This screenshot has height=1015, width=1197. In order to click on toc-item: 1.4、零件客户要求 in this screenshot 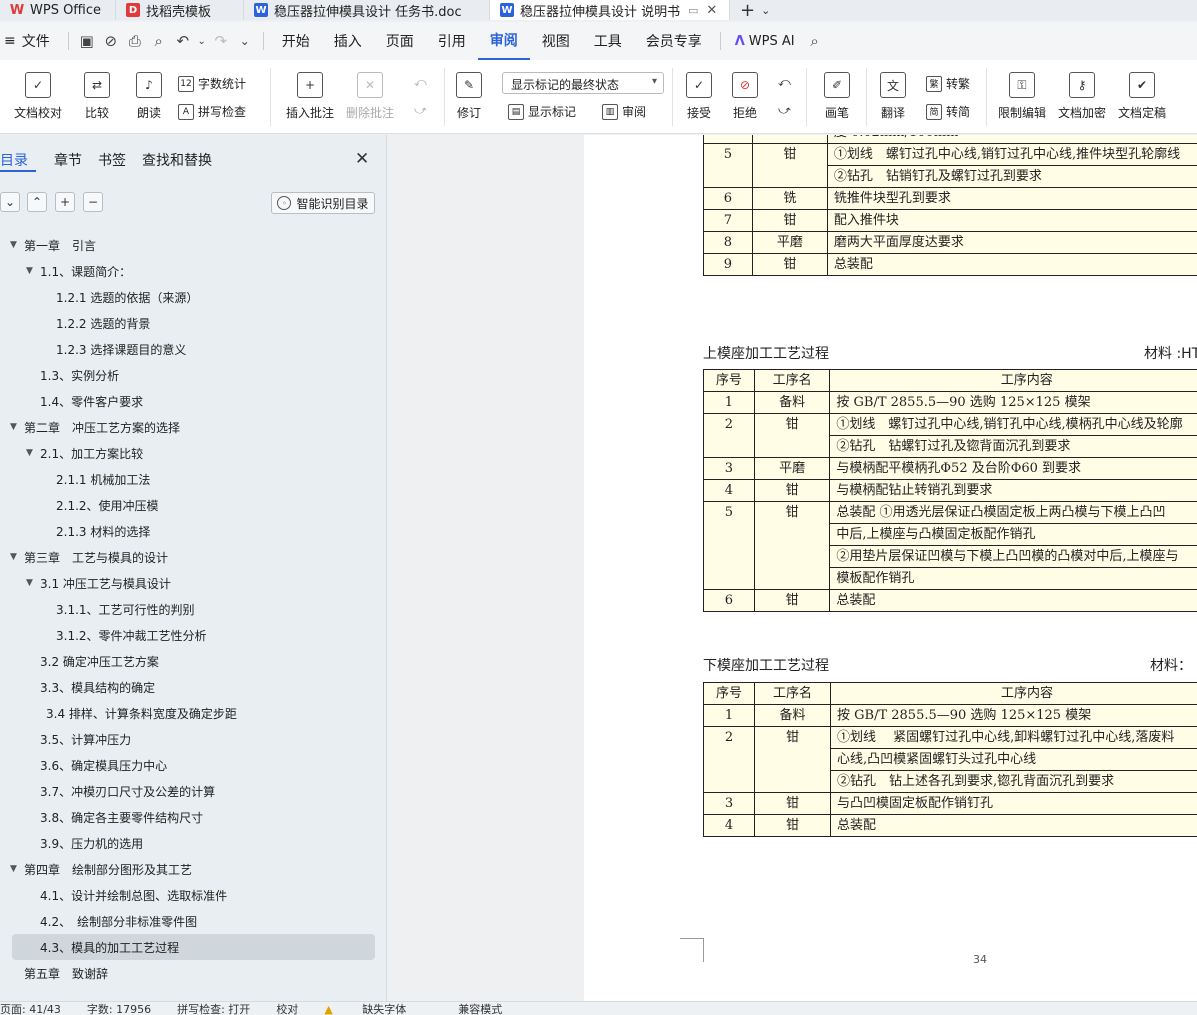, I will do `click(193, 401)`.